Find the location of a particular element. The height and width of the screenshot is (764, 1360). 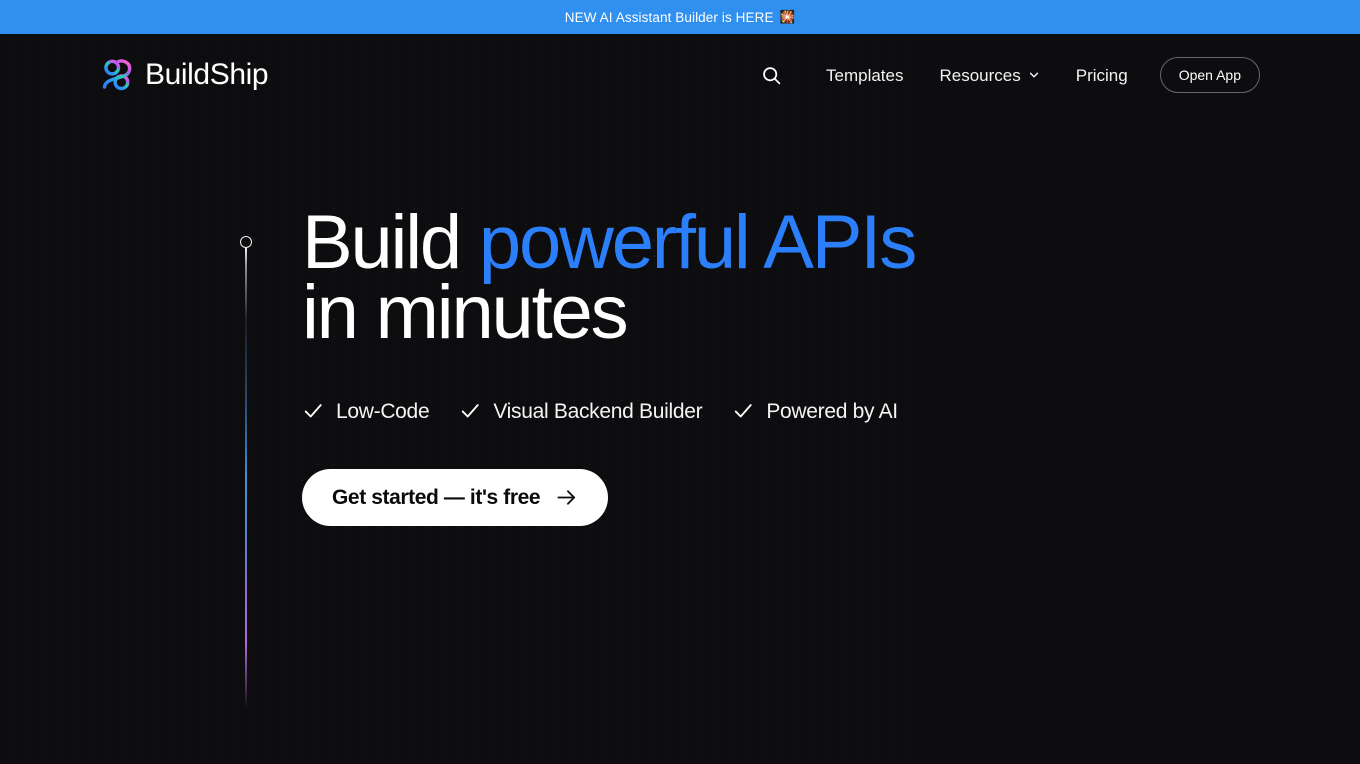

open-app-button: Open App is located at coordinates (1209, 75).